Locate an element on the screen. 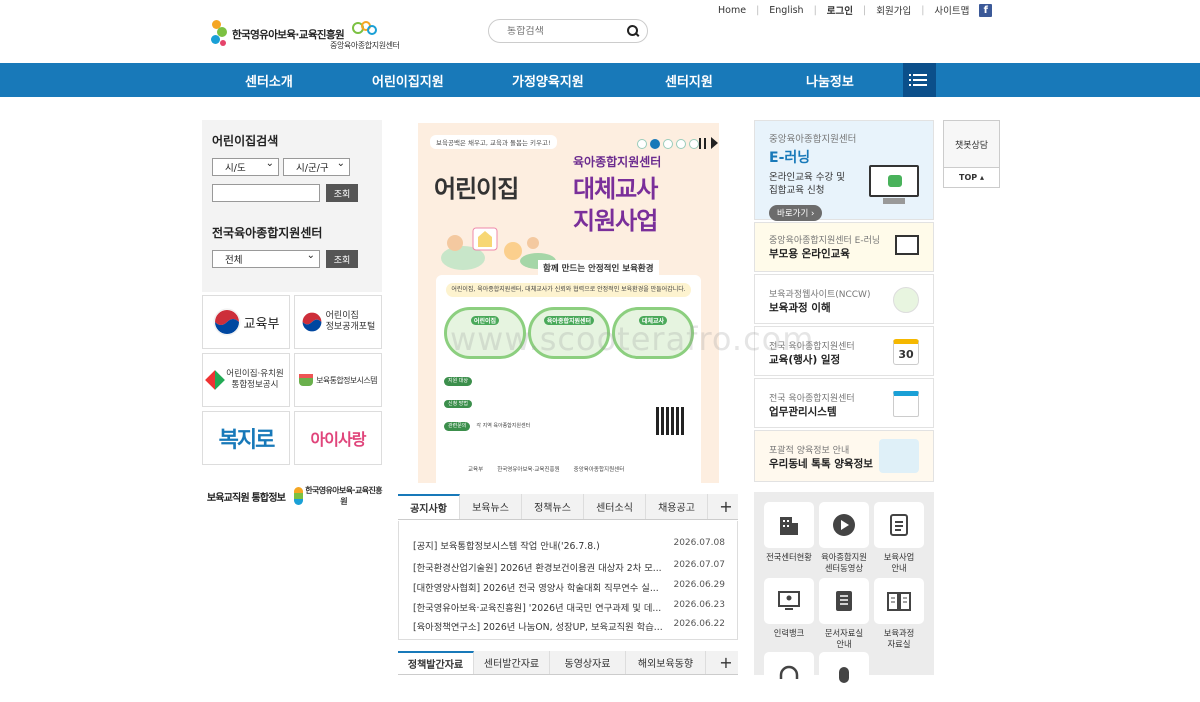 The image size is (1200, 702). sprout-icon is located at coordinates (906, 300).